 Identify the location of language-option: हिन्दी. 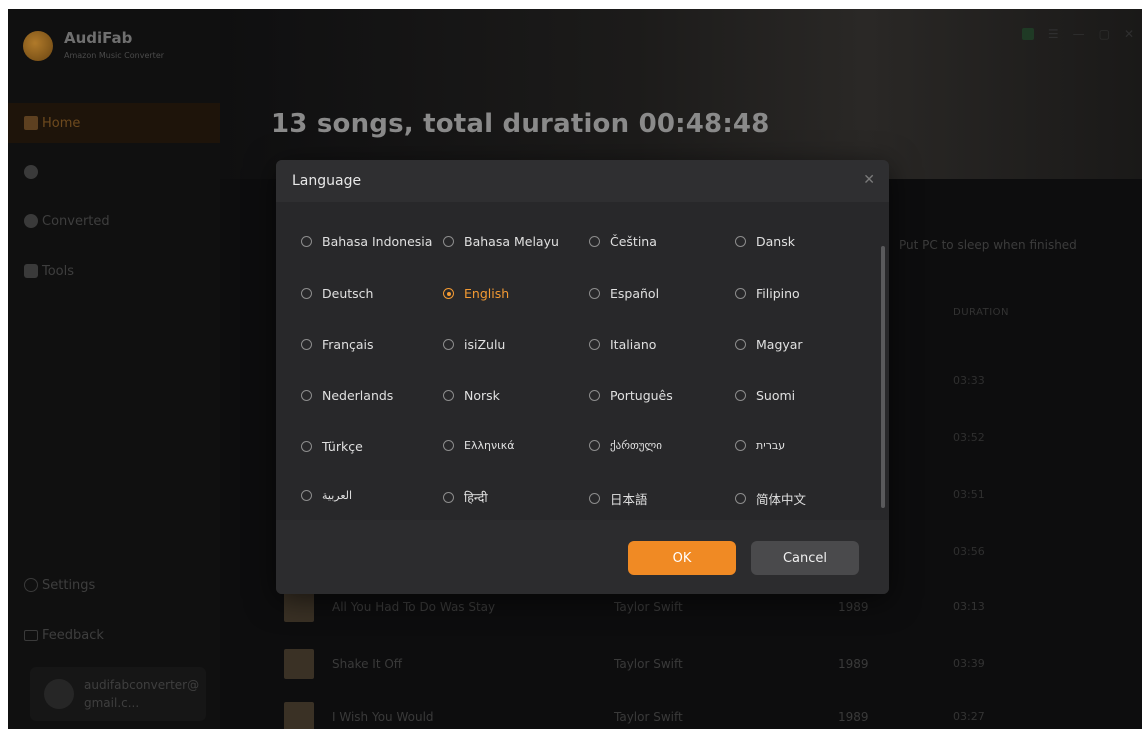
(465, 497).